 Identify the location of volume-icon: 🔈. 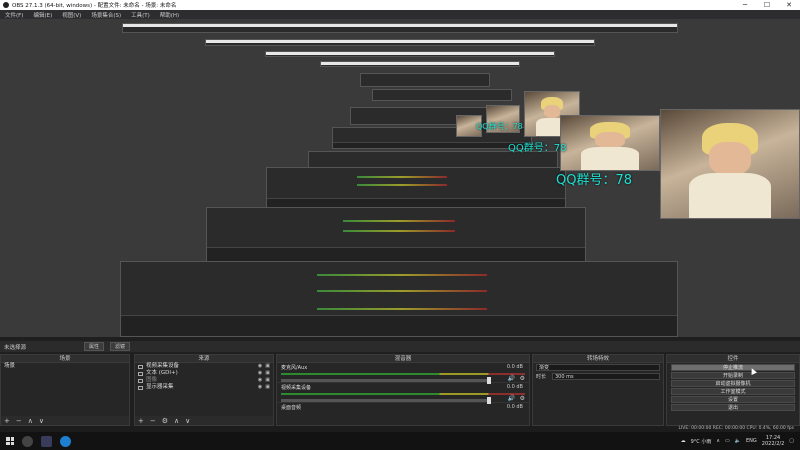
(738, 441).